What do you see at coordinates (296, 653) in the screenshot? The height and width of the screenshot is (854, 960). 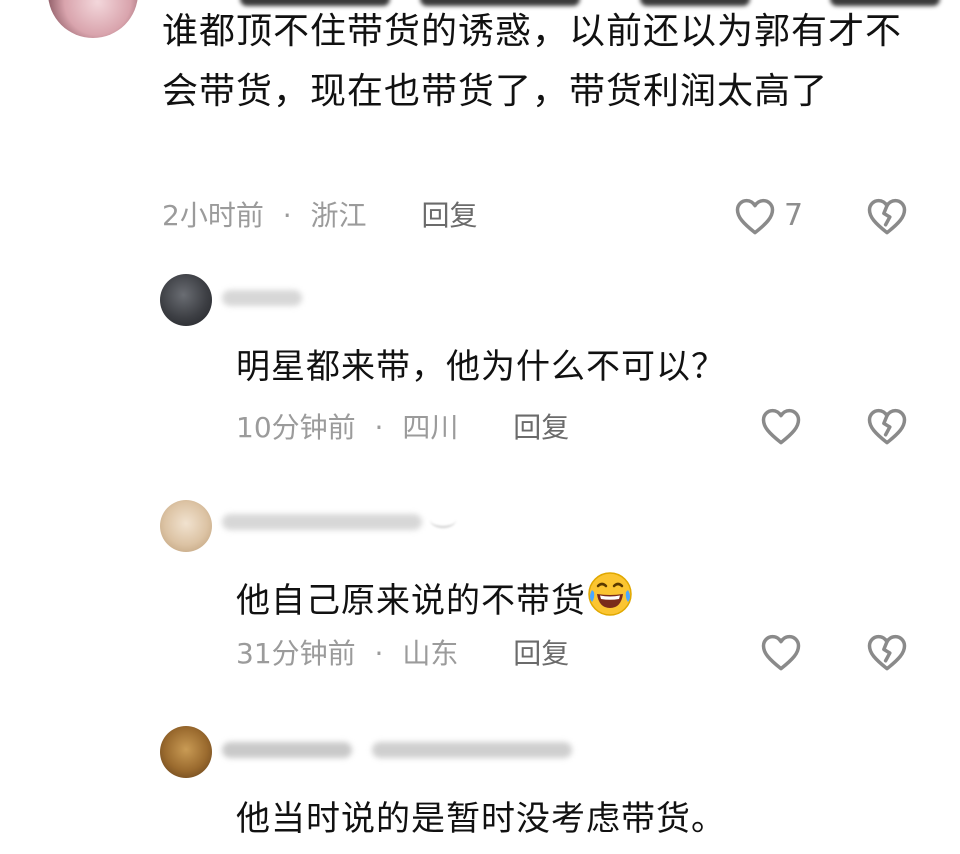 I see `reply-time: 31分钟前` at bounding box center [296, 653].